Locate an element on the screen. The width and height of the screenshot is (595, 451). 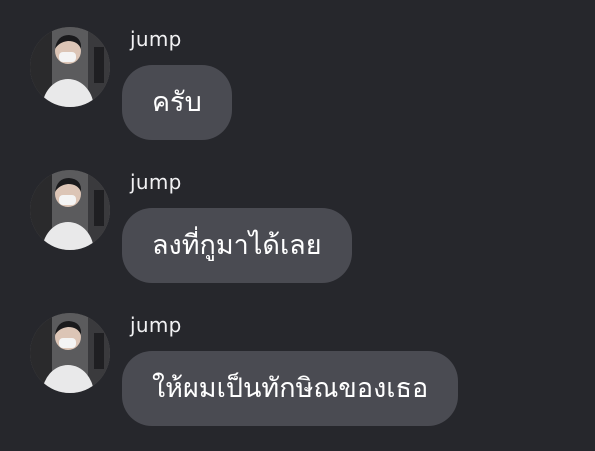
message-bubble: ให้ผมเป็นทักษิณของเธอ is located at coordinates (290, 388).